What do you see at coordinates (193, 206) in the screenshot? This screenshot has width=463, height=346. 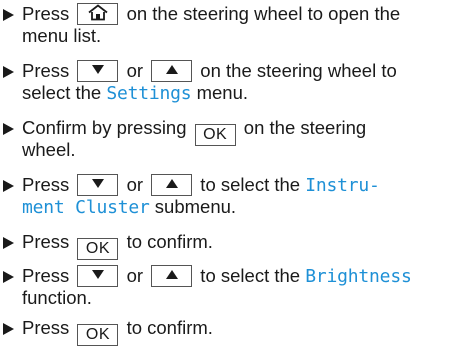 I see `step-text: submenu.` at bounding box center [193, 206].